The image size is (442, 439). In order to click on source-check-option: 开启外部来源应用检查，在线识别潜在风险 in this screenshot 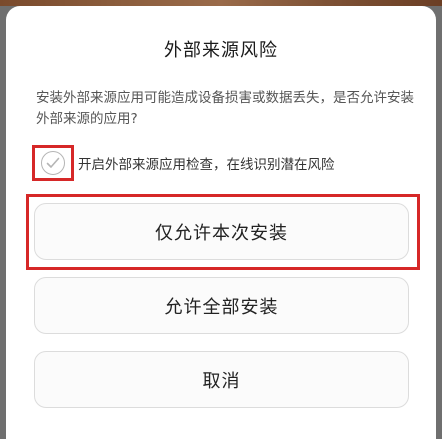, I will do `click(229, 163)`.